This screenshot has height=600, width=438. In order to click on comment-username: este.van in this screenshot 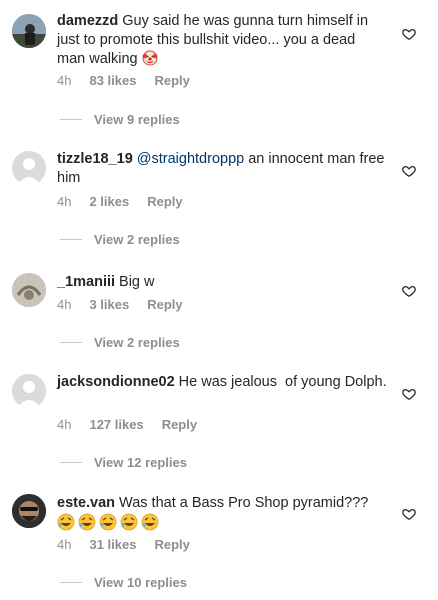, I will do `click(86, 503)`.